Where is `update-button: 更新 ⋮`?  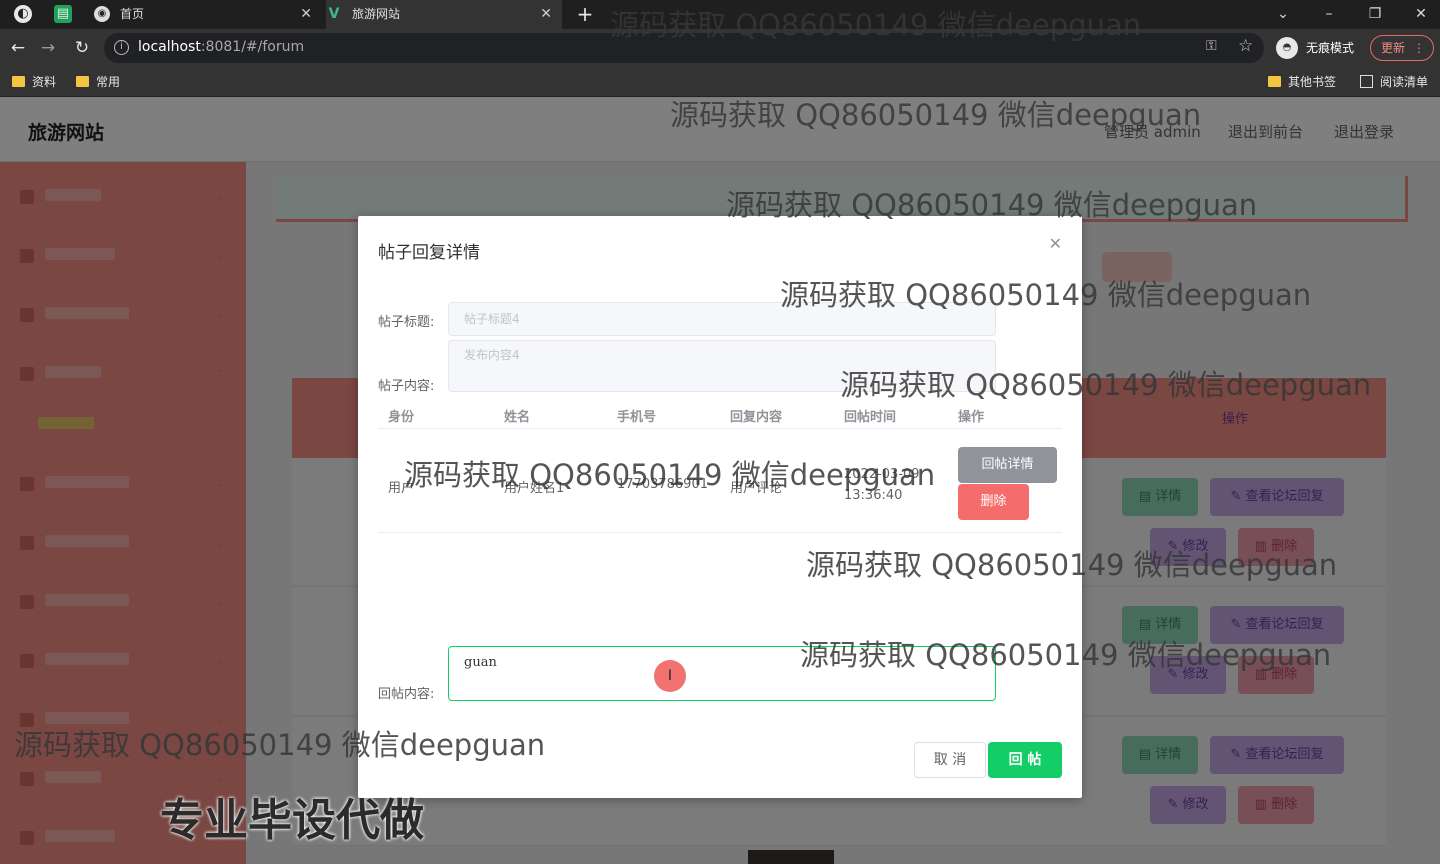 update-button: 更新 ⋮ is located at coordinates (1402, 48).